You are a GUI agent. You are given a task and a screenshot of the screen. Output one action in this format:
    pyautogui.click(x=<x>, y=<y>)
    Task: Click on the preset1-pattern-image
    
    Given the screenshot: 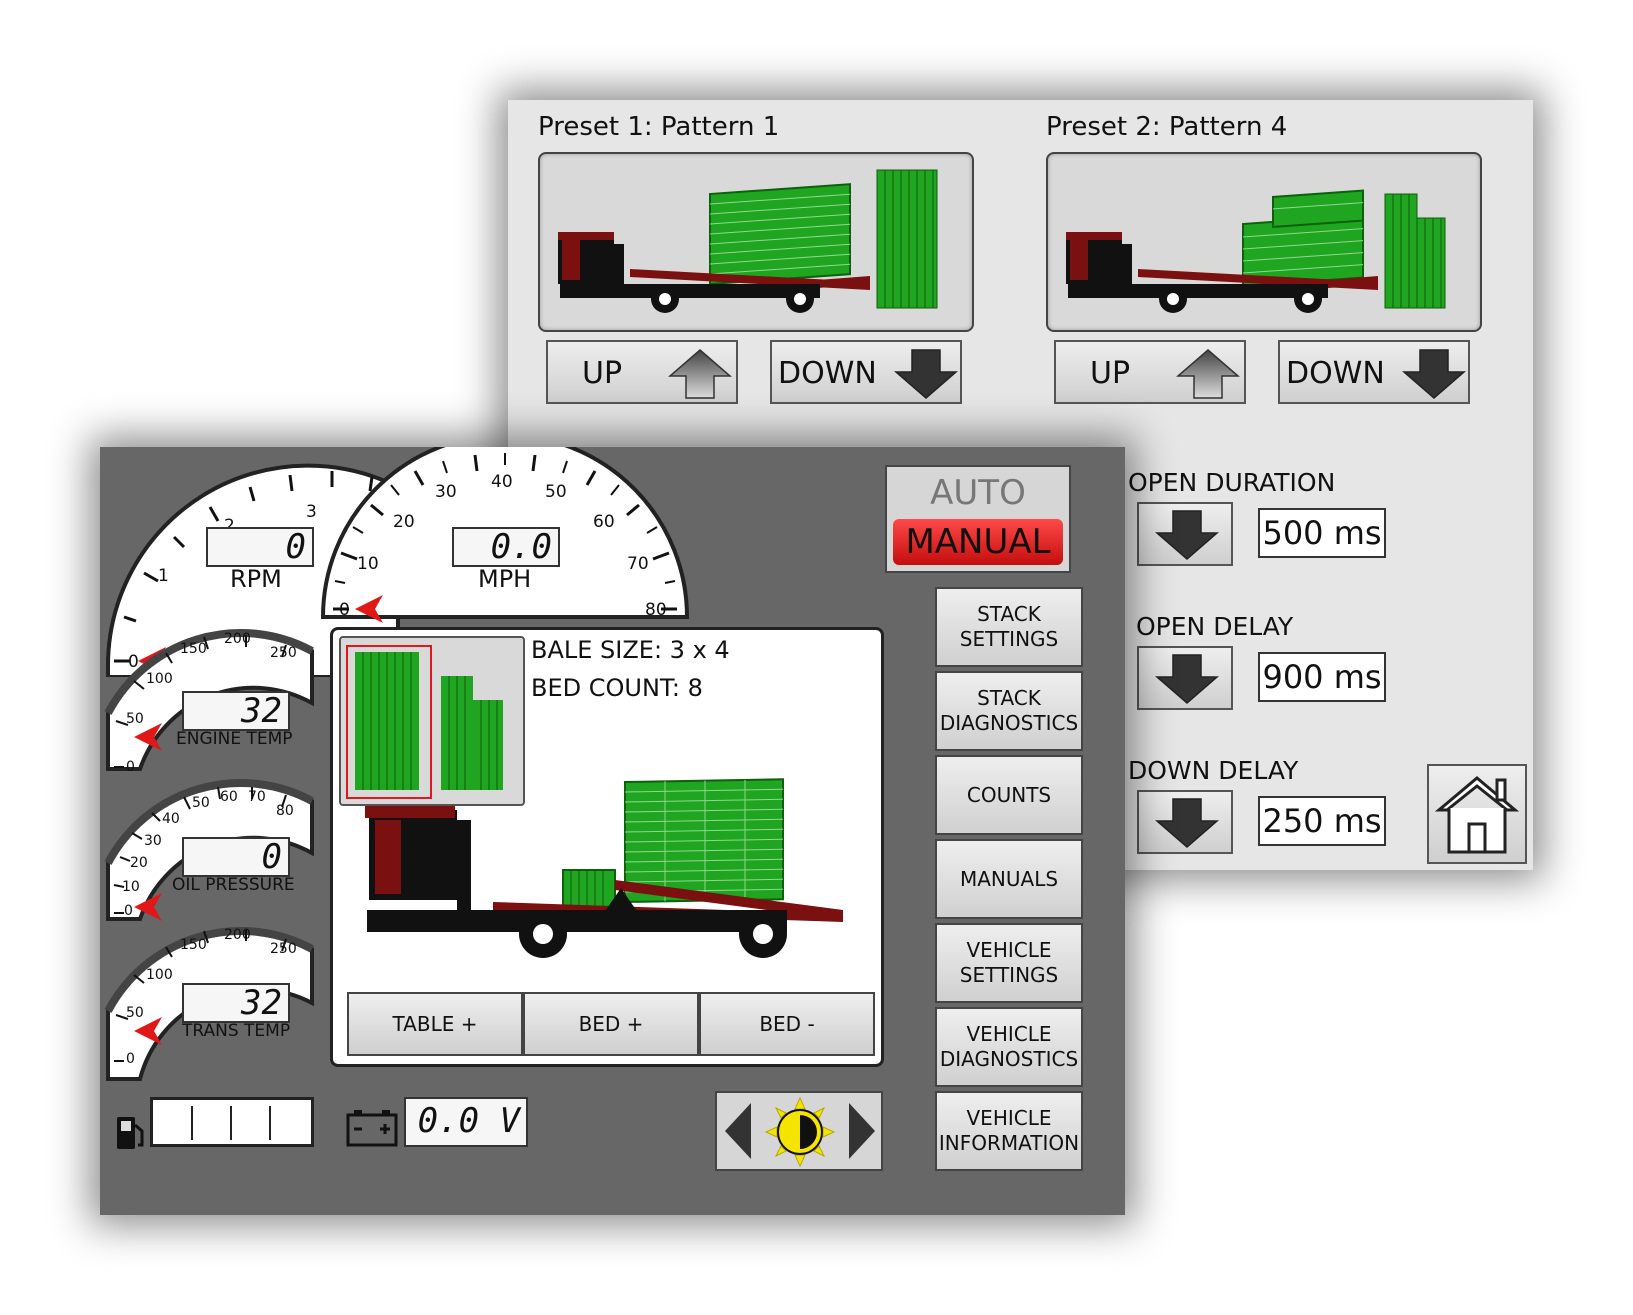 What is the action you would take?
    pyautogui.click(x=756, y=242)
    